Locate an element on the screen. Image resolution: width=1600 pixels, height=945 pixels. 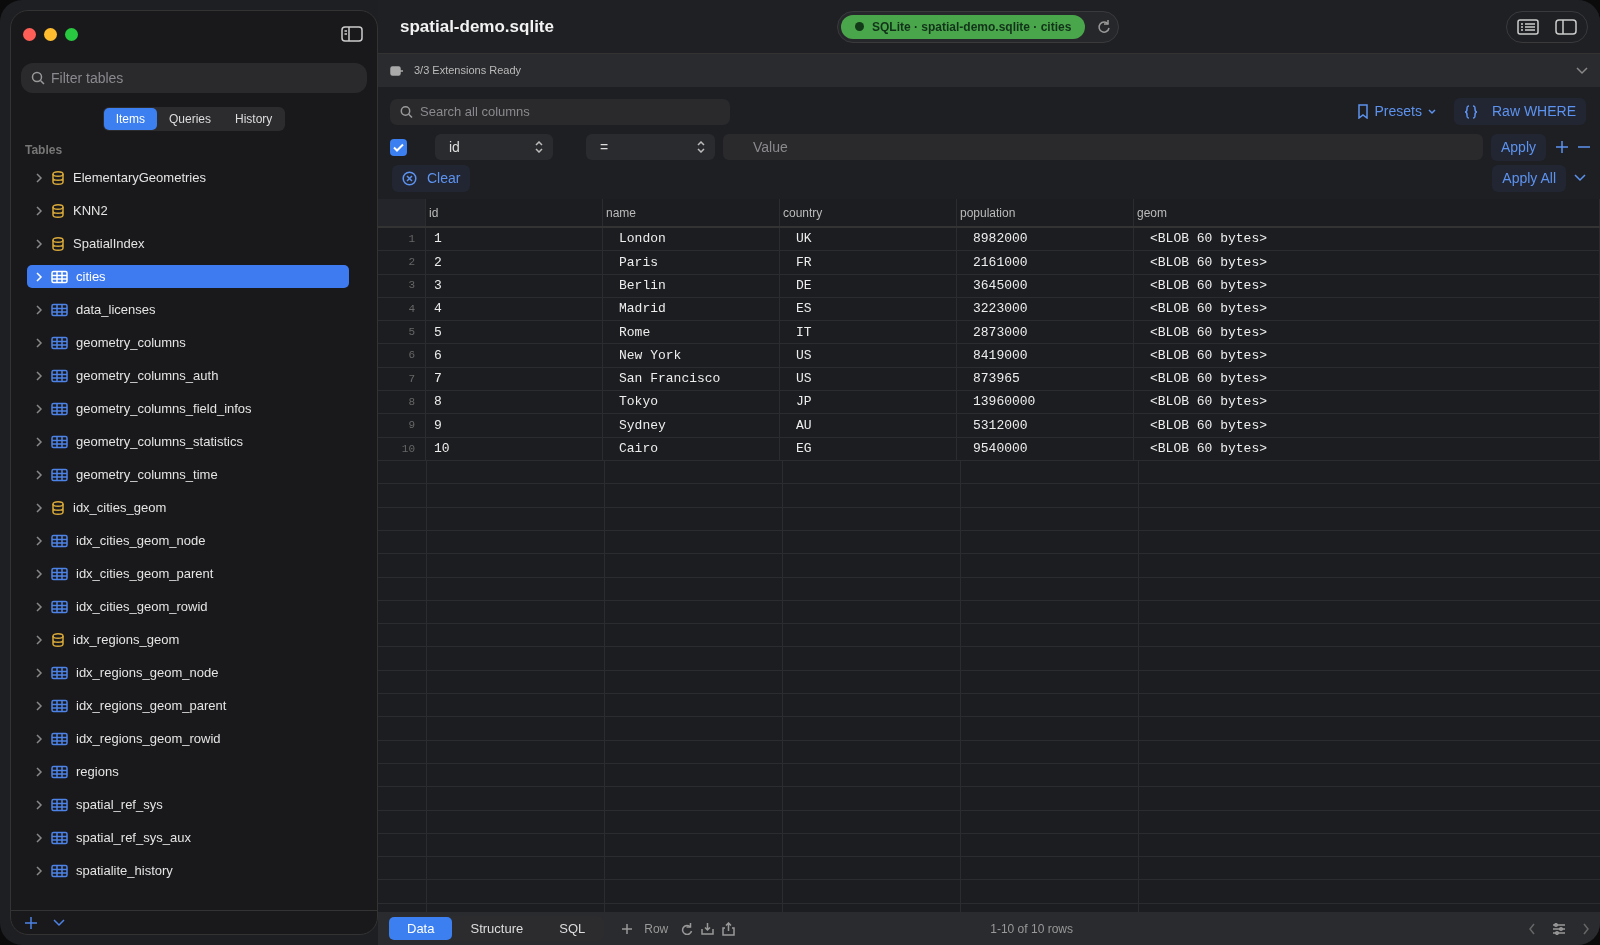
zoom-button is located at coordinates (71, 34).